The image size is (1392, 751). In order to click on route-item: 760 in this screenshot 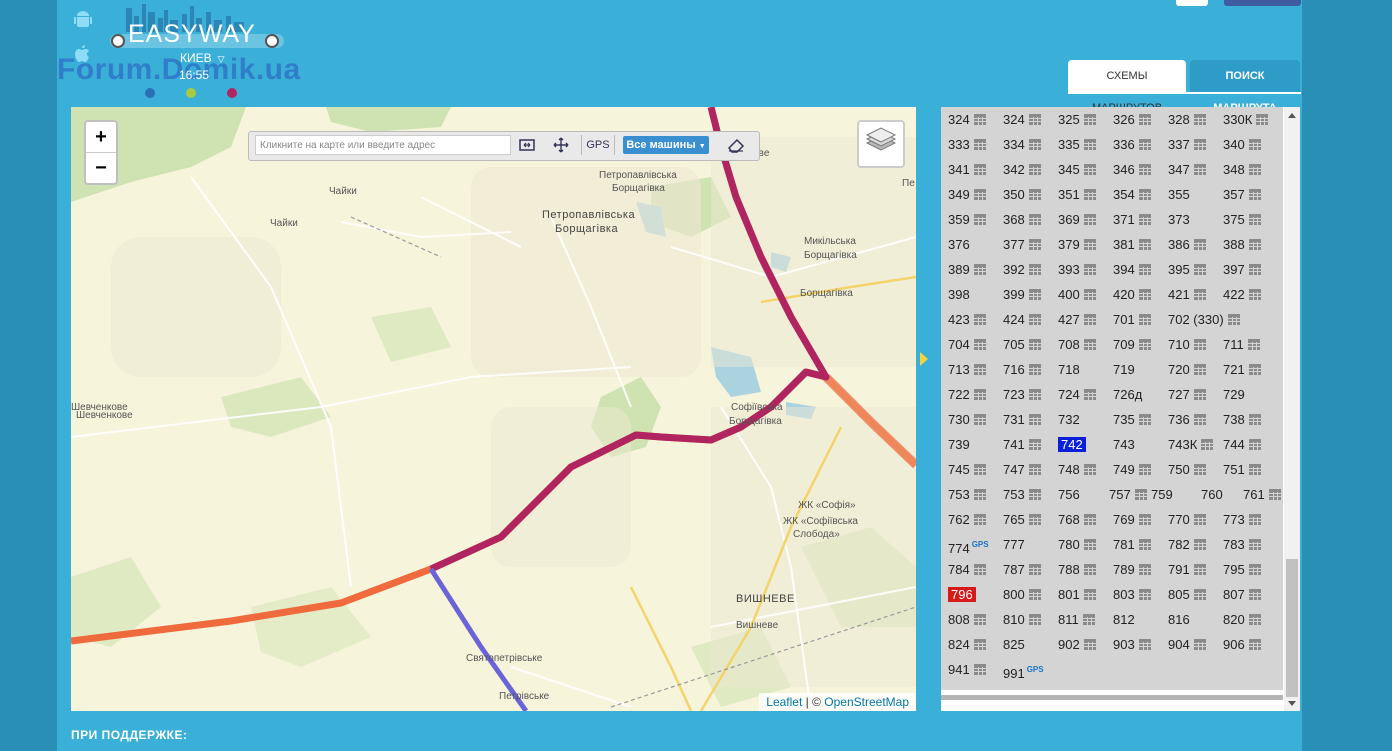, I will do `click(1212, 495)`.